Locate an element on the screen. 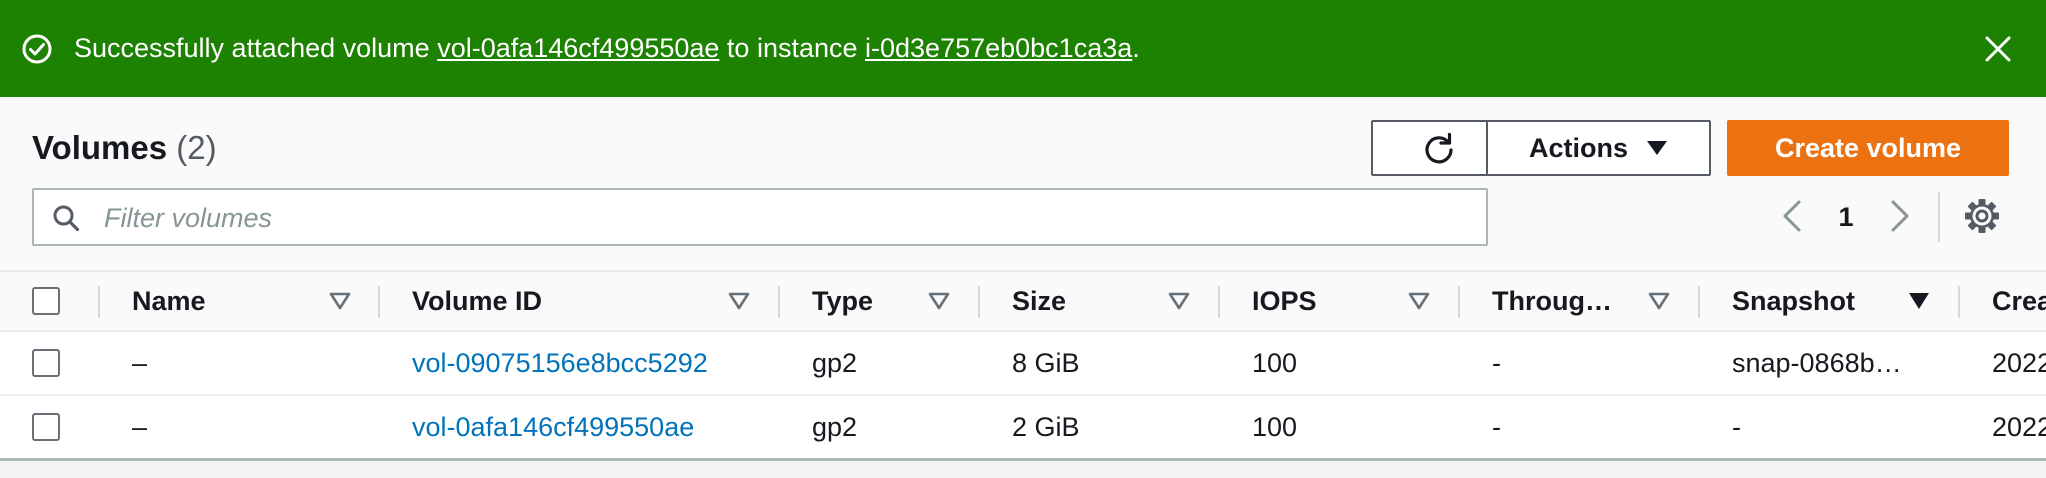  page-title: Volumes (2) is located at coordinates (124, 148).